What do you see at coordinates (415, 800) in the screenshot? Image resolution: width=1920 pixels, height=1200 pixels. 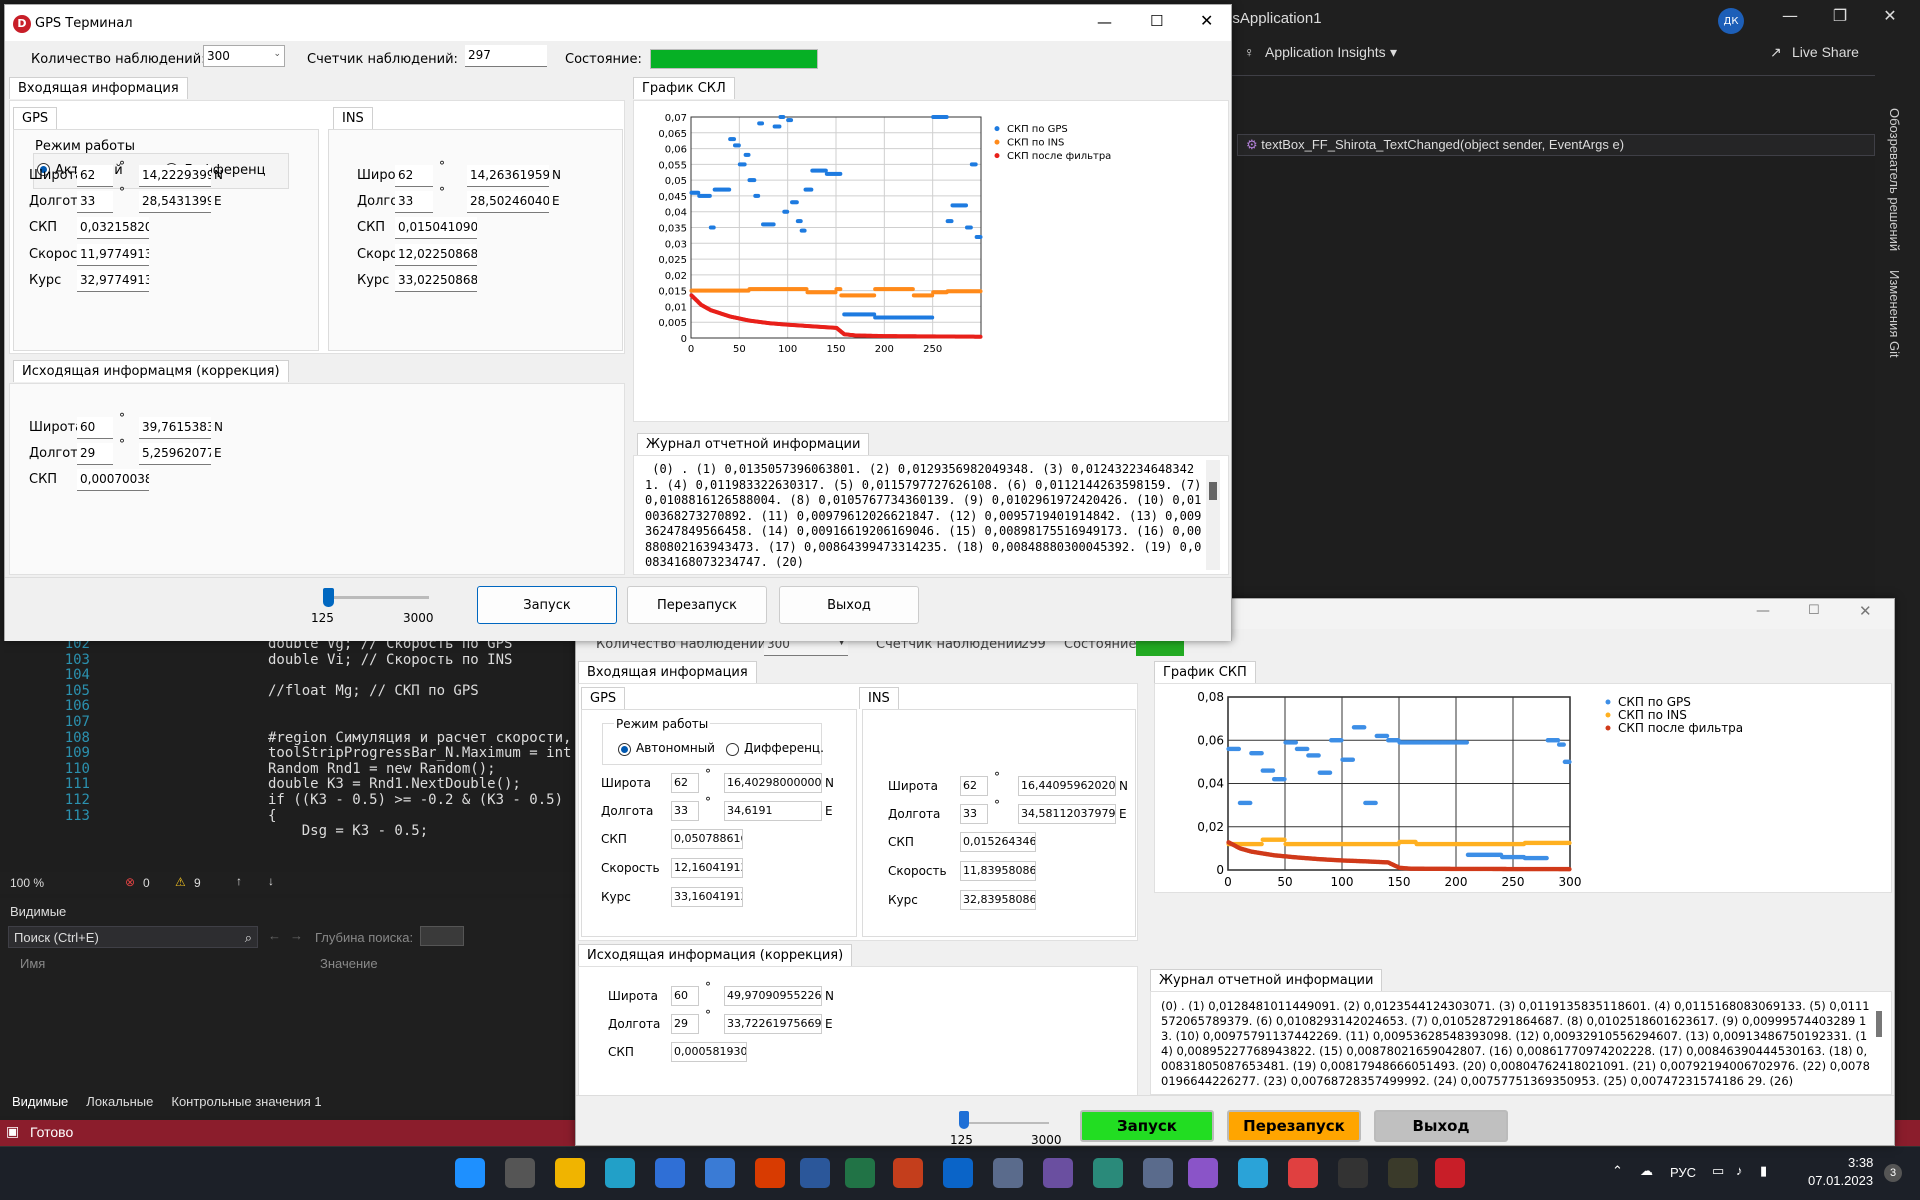 I see `code-line: if ((K3 - 0.5) >= -0.2 & (K3 - 0.5)` at bounding box center [415, 800].